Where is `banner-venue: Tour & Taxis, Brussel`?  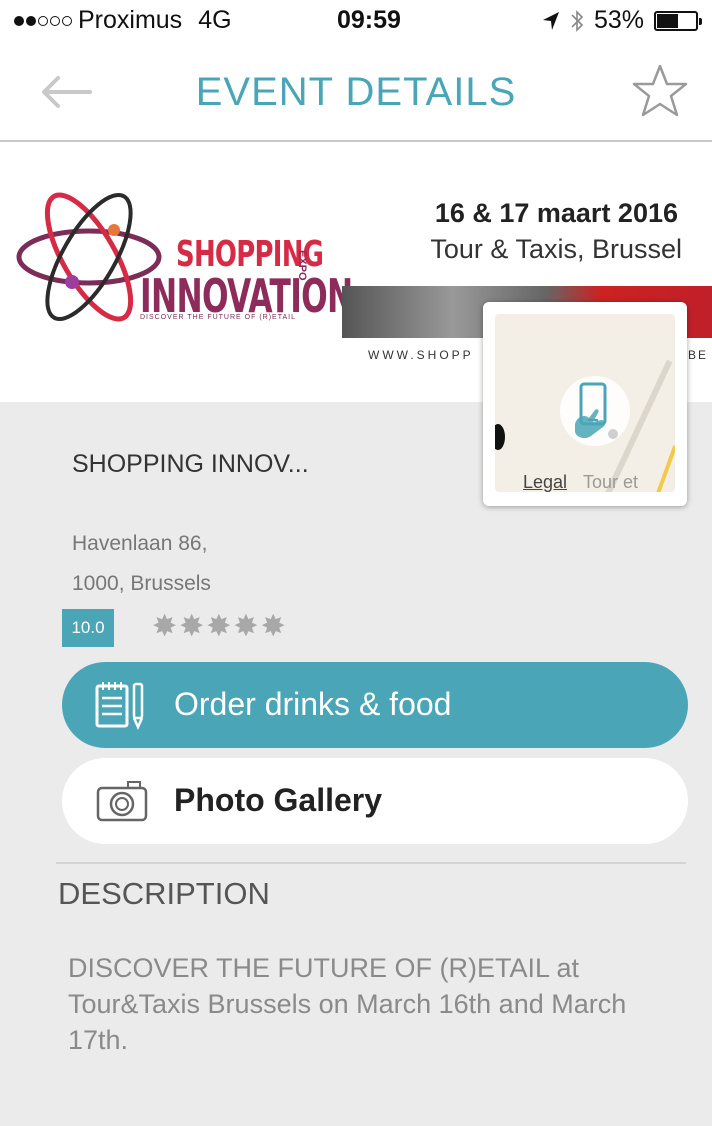 banner-venue: Tour & Taxis, Brussel is located at coordinates (556, 249).